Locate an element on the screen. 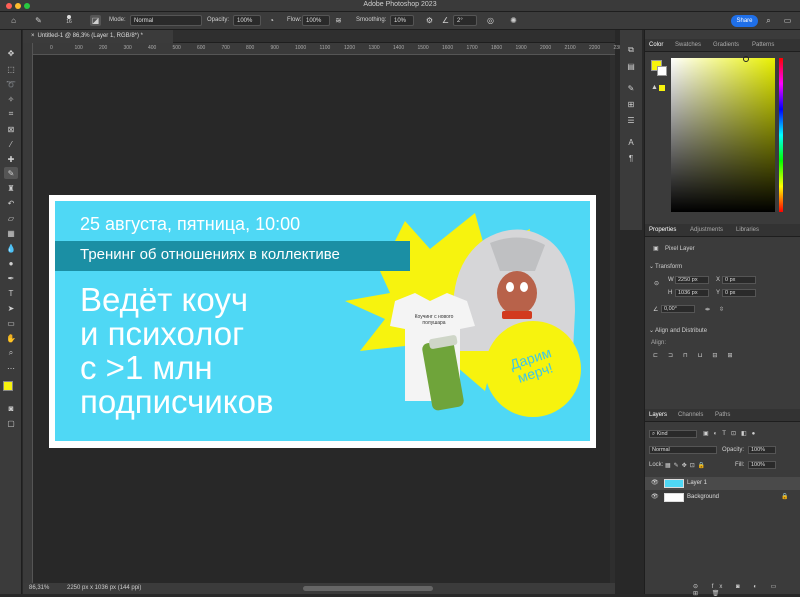 The height and width of the screenshot is (597, 800). lasso-tool-icon: ➰ is located at coordinates (11, 84).